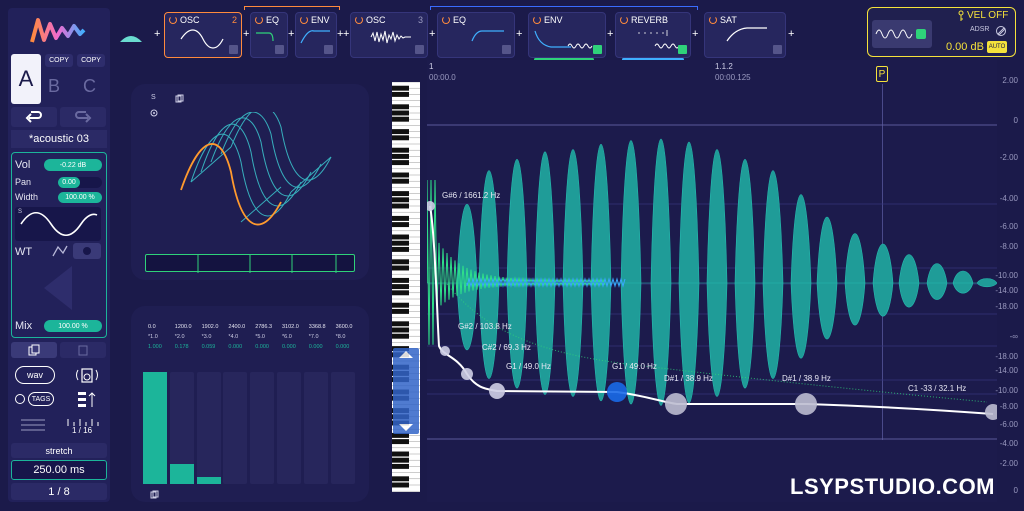  Describe the element at coordinates (89, 86) in the screenshot. I see `snapshot-c-button: C` at that location.